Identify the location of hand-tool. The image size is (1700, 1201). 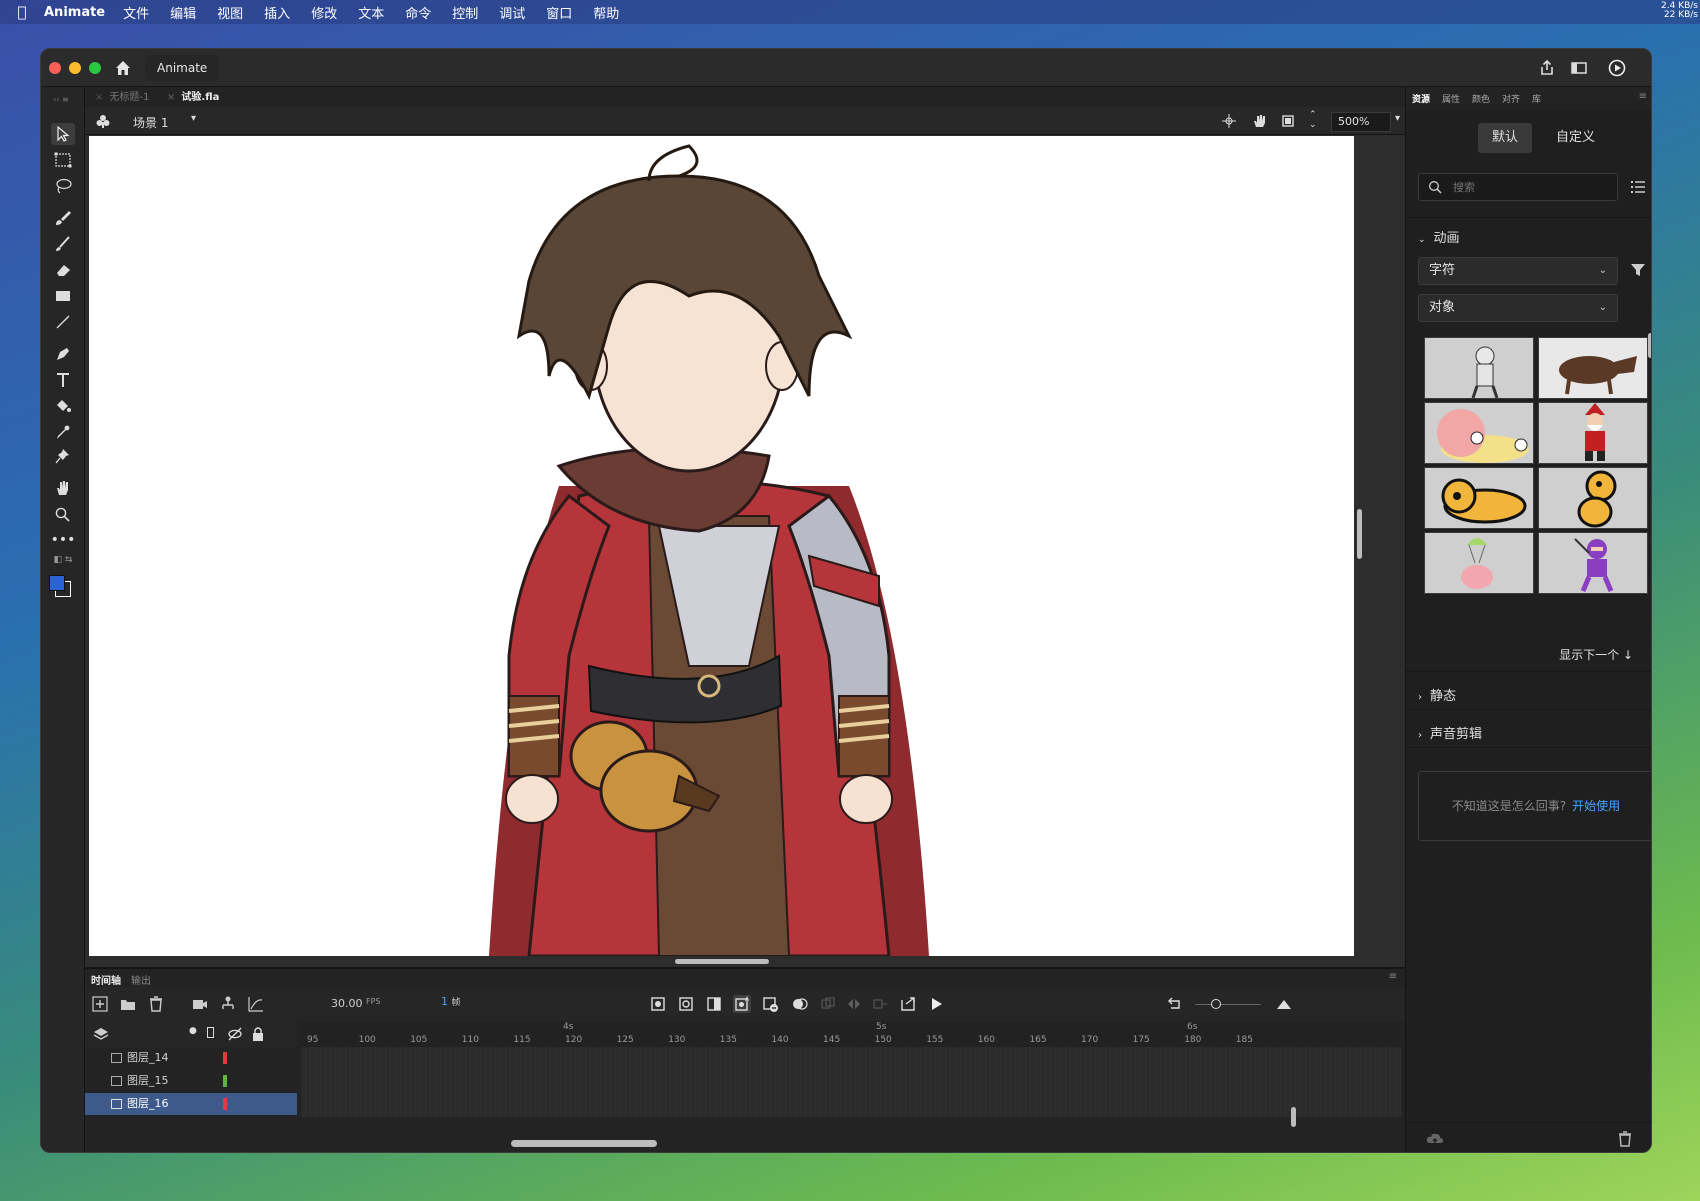
(63, 488).